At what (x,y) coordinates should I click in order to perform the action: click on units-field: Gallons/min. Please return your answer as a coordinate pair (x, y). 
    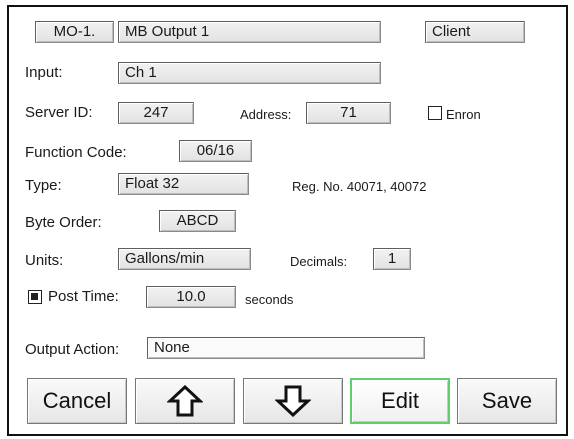
    Looking at the image, I should click on (184, 259).